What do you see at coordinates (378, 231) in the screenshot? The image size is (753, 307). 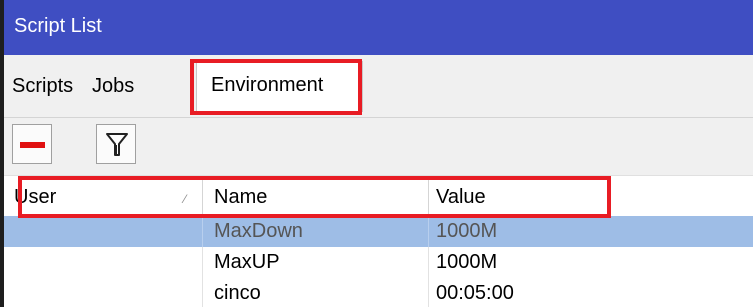 I see `table-row: MaxDown 1000M` at bounding box center [378, 231].